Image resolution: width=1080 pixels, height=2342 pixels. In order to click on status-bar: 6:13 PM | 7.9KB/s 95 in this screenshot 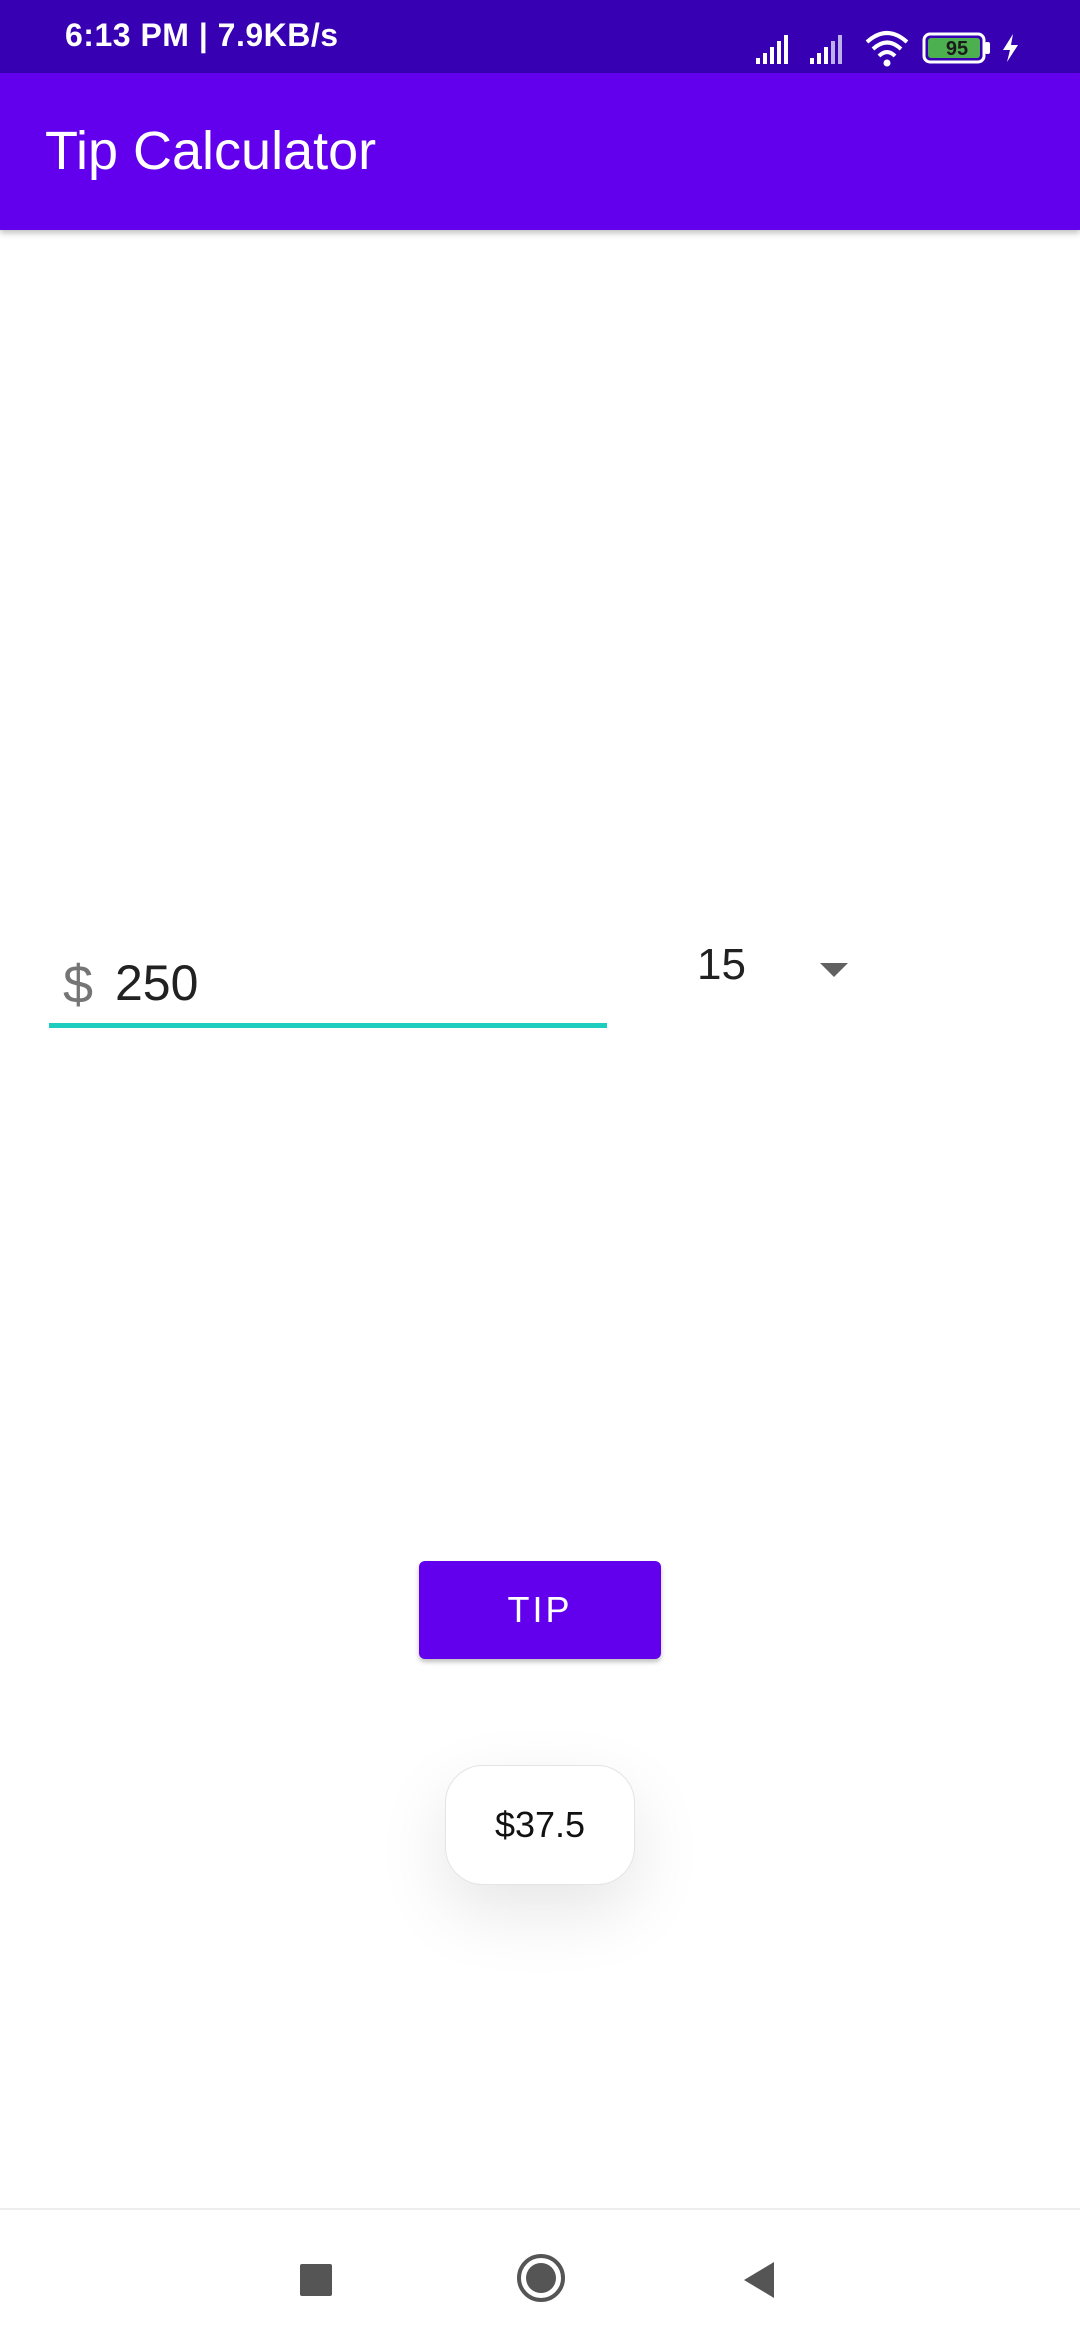, I will do `click(540, 36)`.